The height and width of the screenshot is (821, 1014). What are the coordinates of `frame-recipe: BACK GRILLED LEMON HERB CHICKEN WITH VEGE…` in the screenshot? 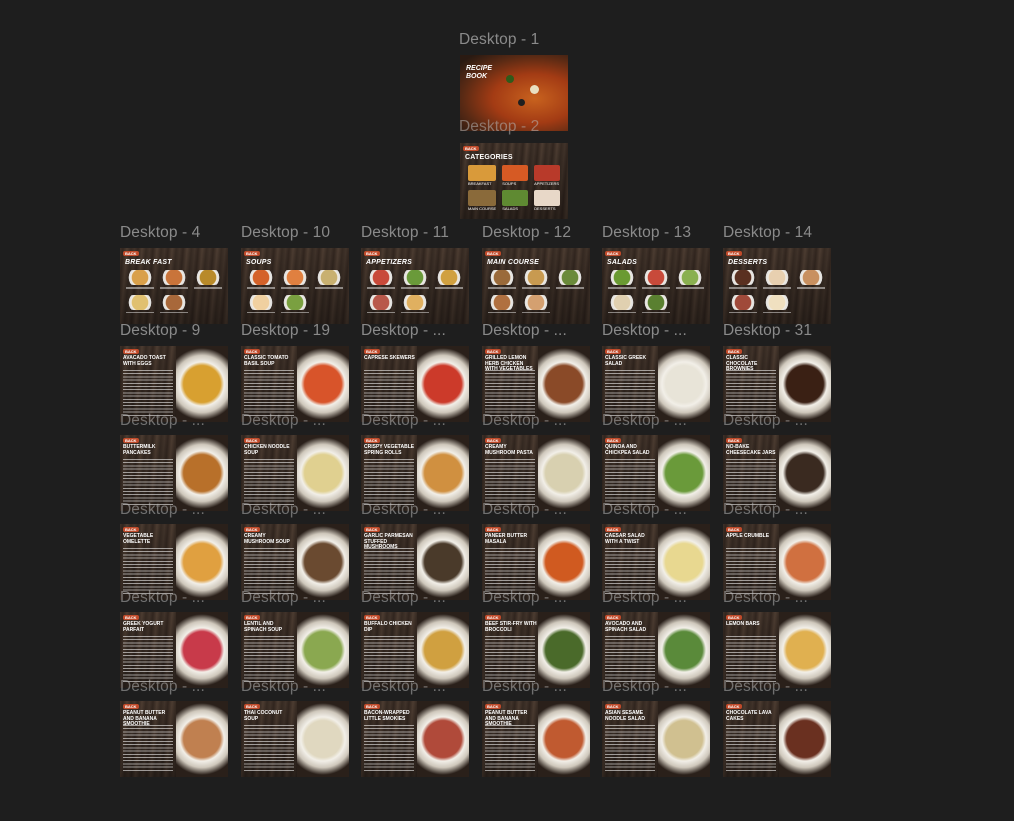 It's located at (536, 384).